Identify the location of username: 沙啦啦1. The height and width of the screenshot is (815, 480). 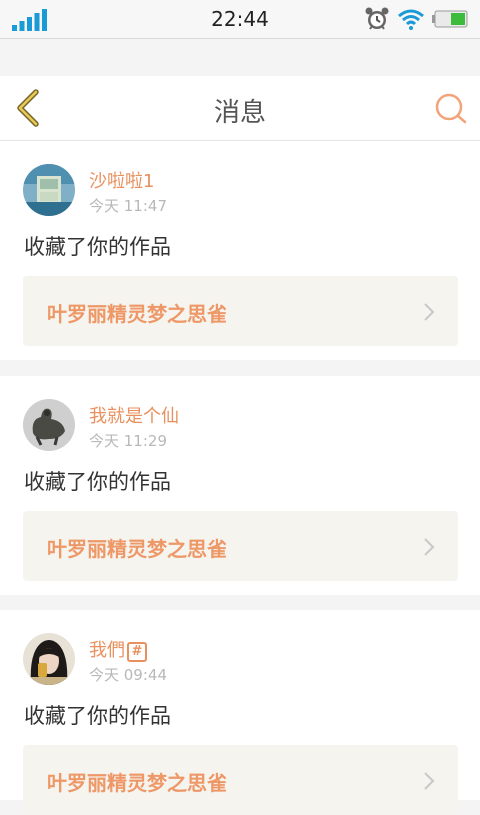
(121, 180).